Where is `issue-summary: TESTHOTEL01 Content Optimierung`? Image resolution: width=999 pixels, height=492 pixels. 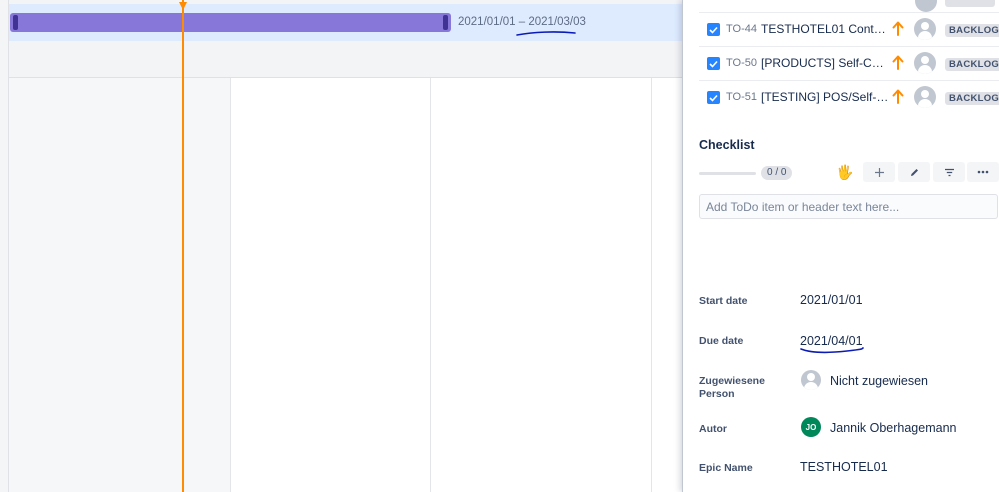 issue-summary: TESTHOTEL01 Content Optimierung is located at coordinates (825, 29).